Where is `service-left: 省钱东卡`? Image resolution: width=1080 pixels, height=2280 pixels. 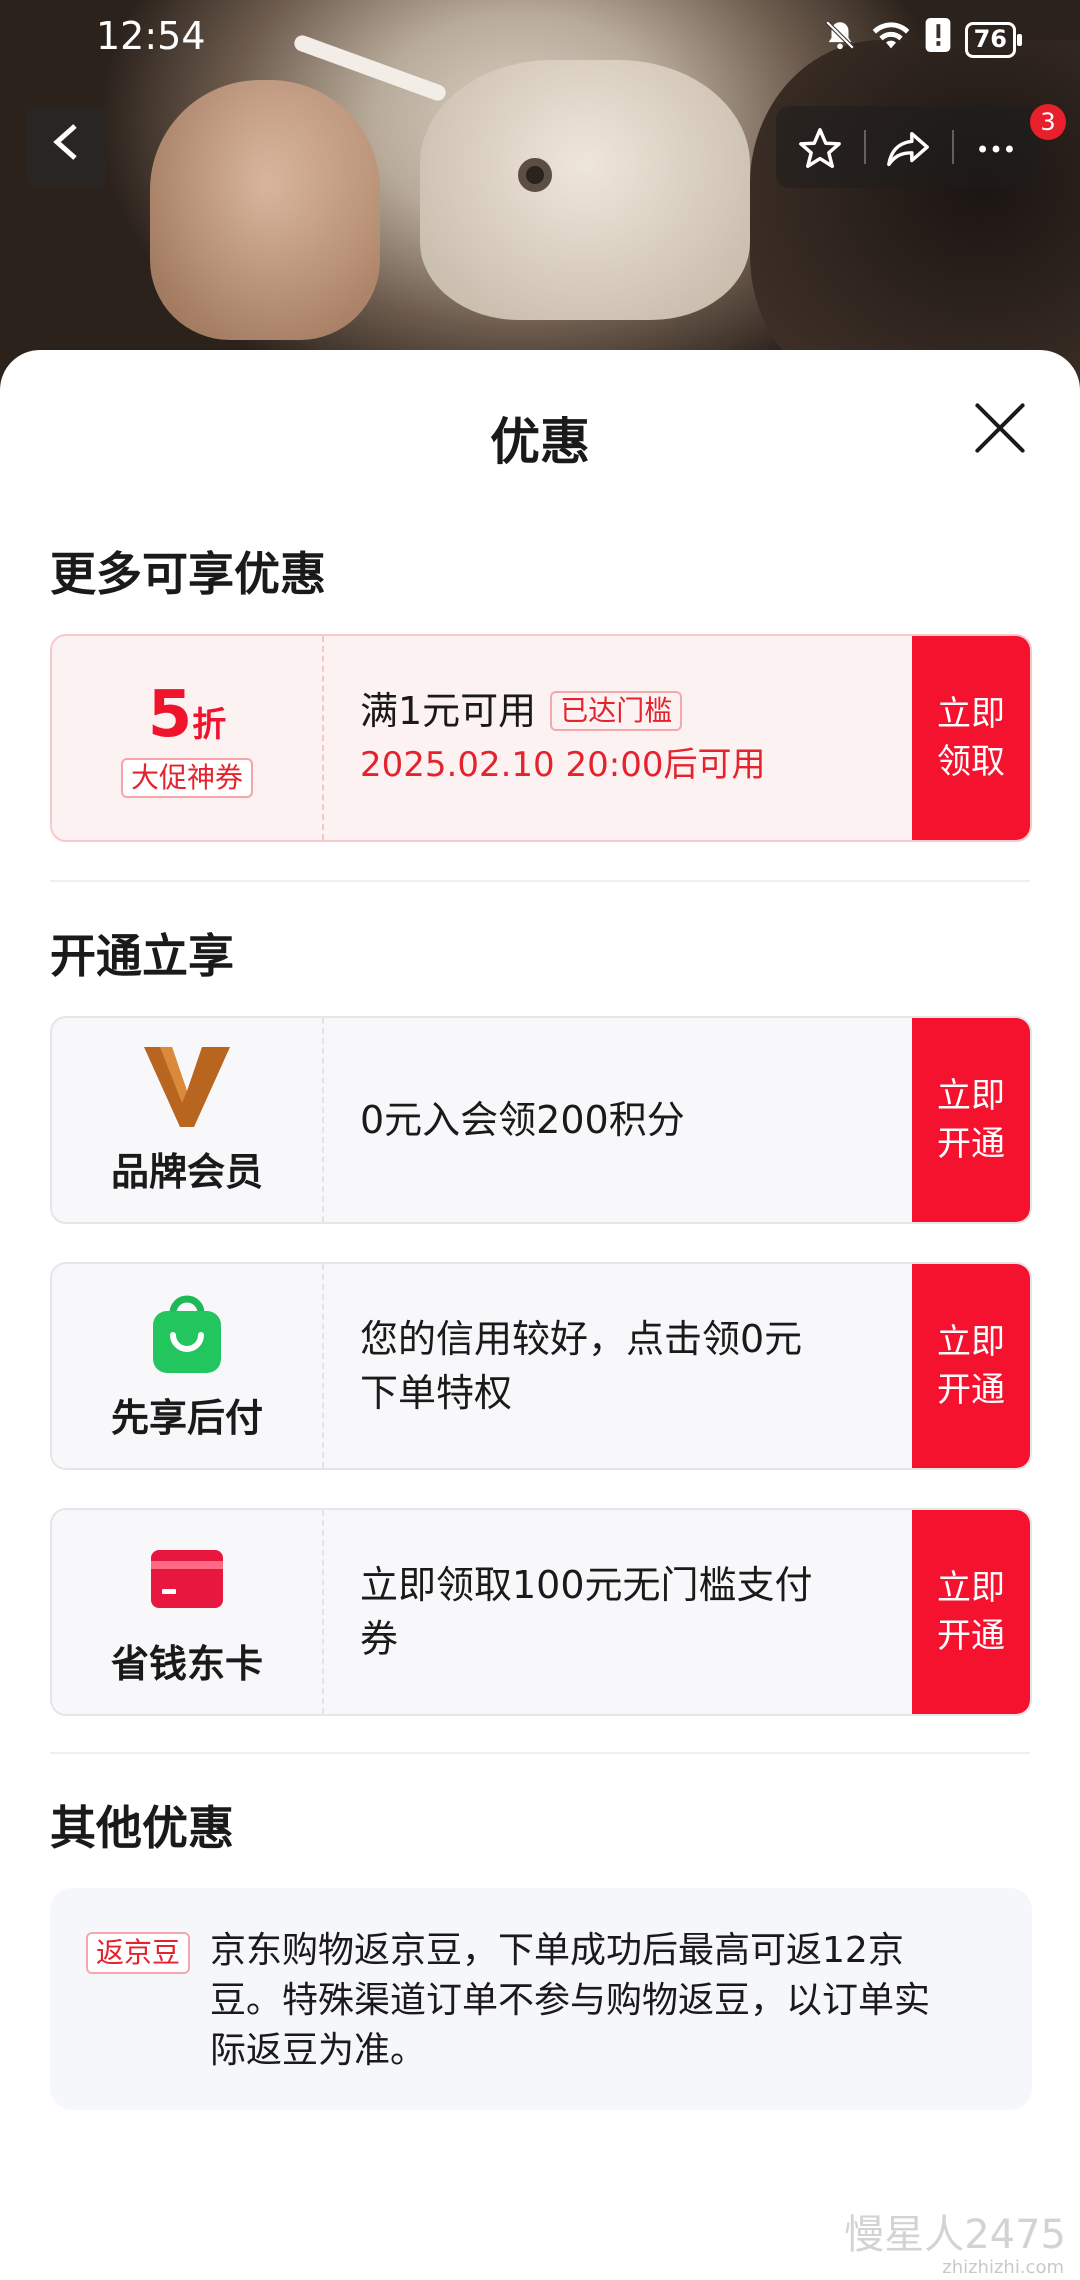 service-left: 省钱东卡 is located at coordinates (188, 1612).